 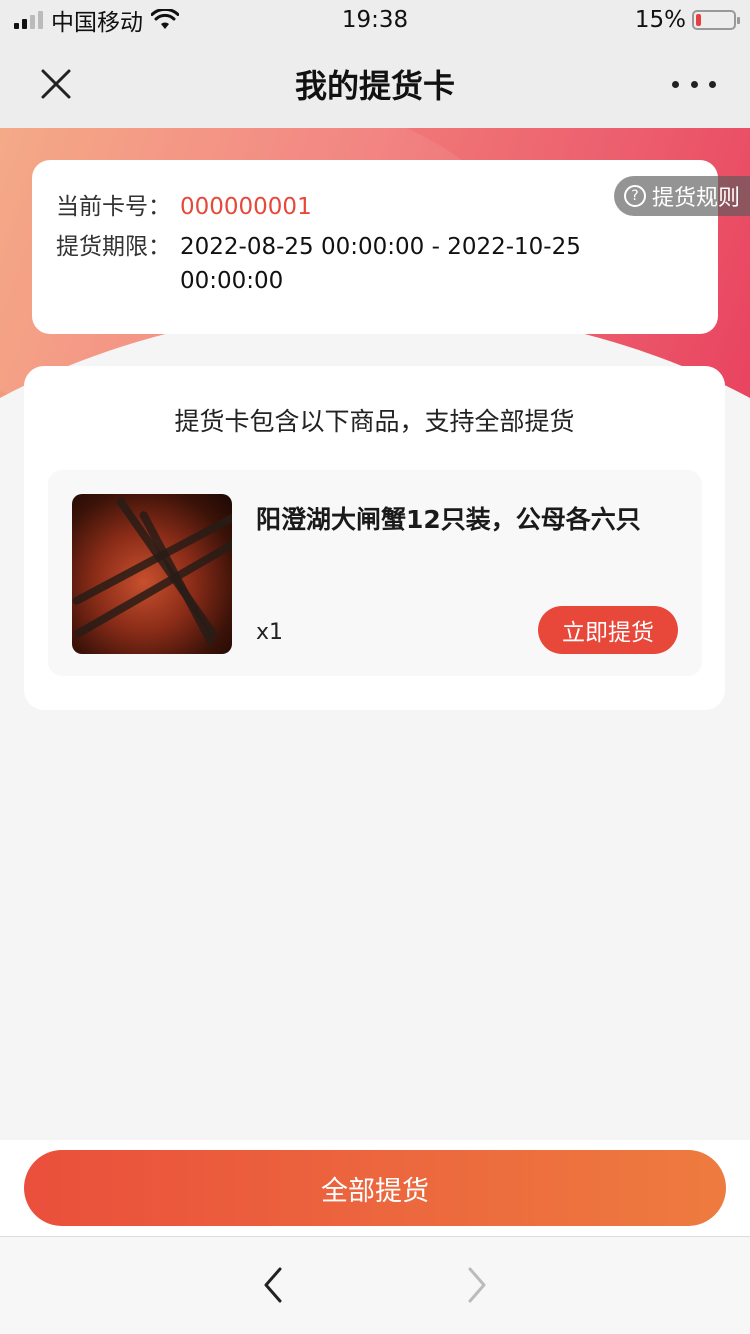 I want to click on wifi-icon, so click(x=165, y=19).